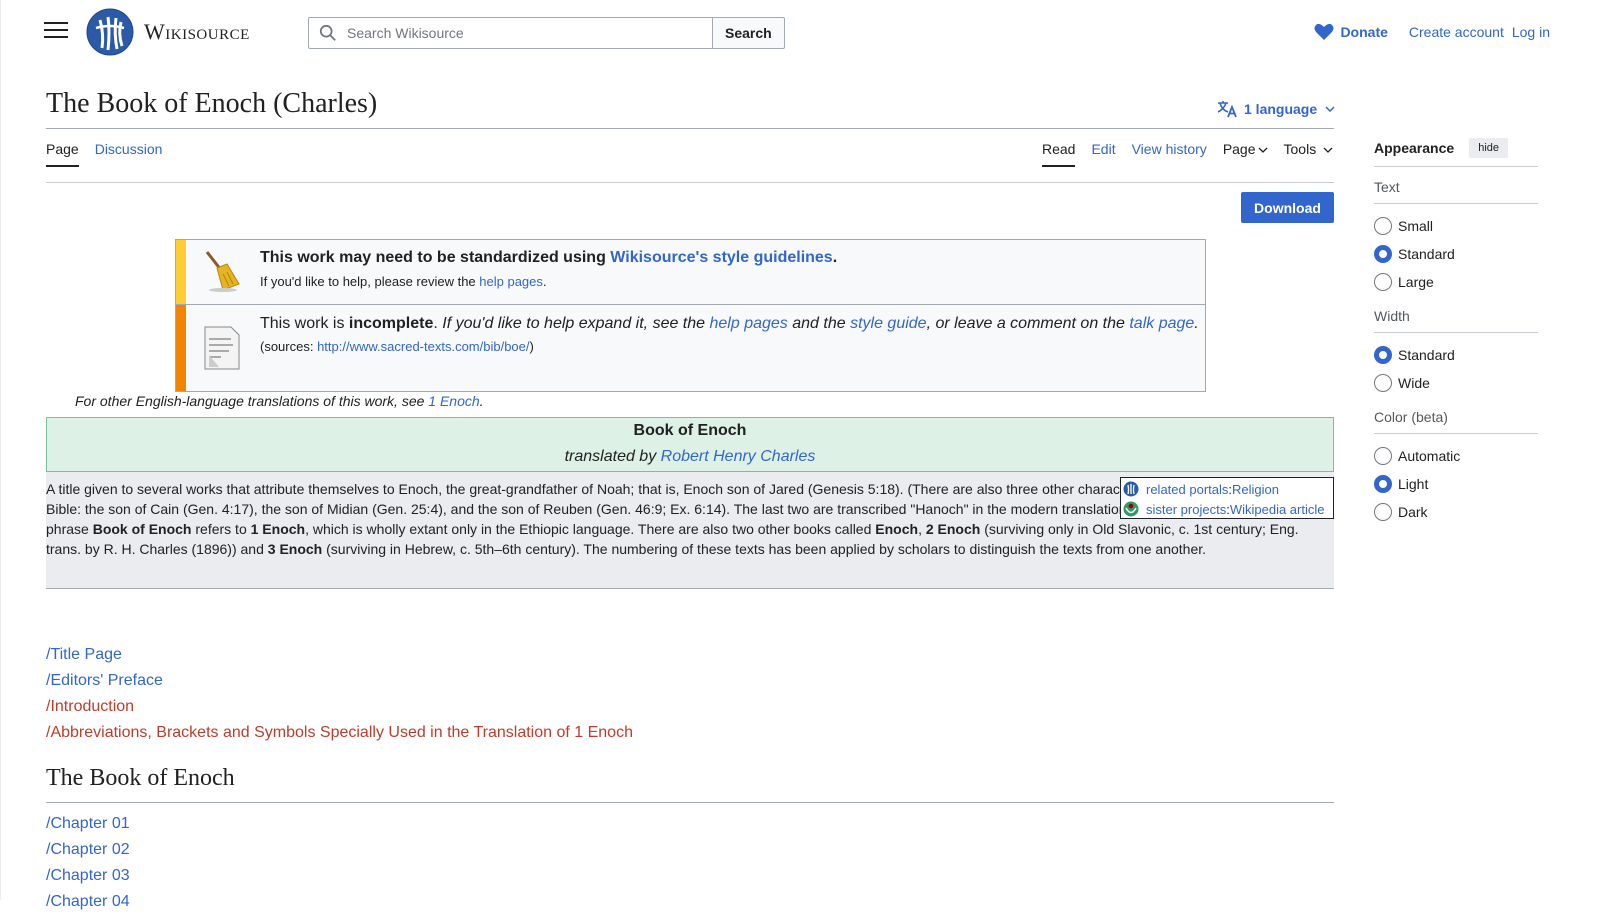 The height and width of the screenshot is (915, 1600). What do you see at coordinates (738, 456) in the screenshot?
I see `translator-link: Robert Henry Charles` at bounding box center [738, 456].